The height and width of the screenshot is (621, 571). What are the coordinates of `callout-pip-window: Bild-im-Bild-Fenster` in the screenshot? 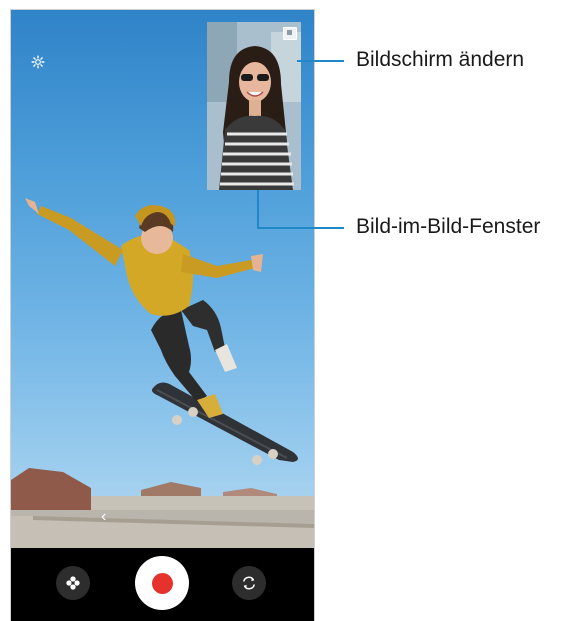 It's located at (448, 226).